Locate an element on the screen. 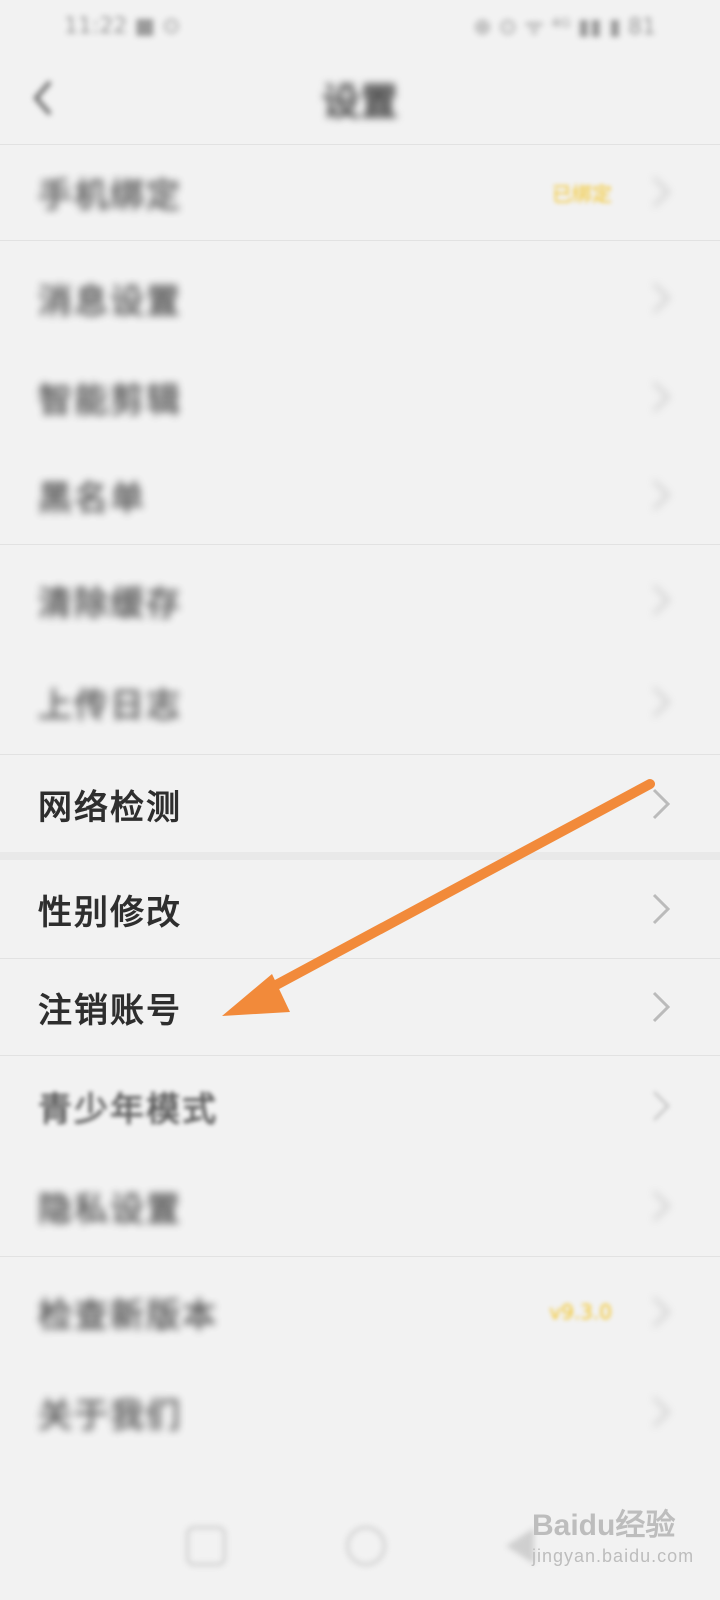 This screenshot has height=1600, width=720. annotation-arrow is located at coordinates (438, 897).